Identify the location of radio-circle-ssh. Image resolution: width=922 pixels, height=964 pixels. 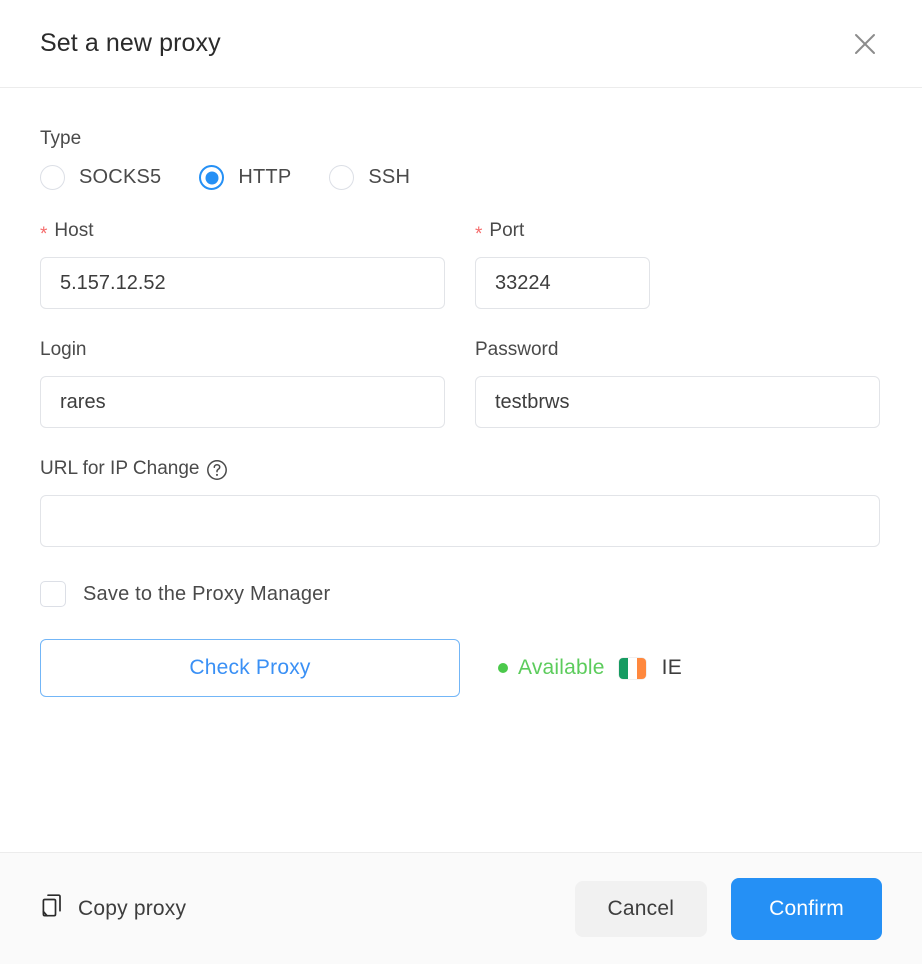
(342, 177).